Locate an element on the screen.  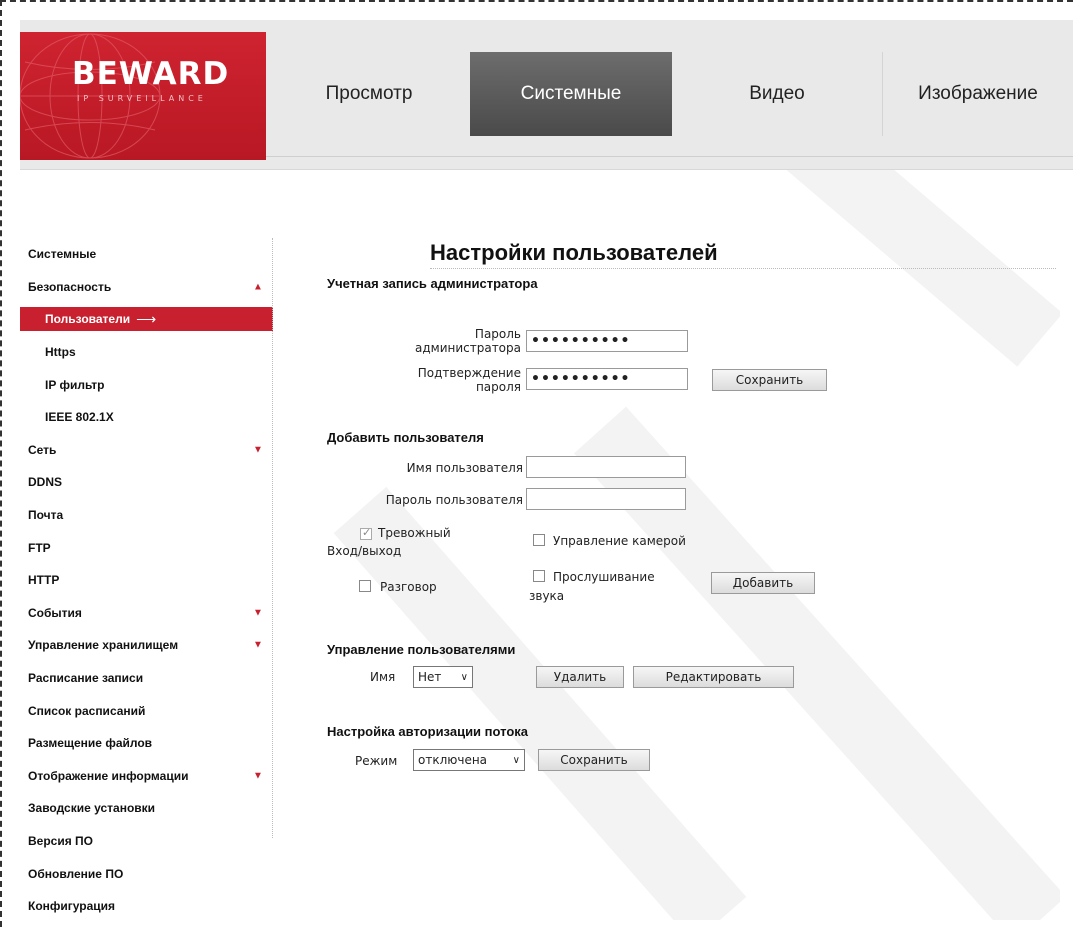
sidebar-item-events: События ▼ is located at coordinates (146, 613).